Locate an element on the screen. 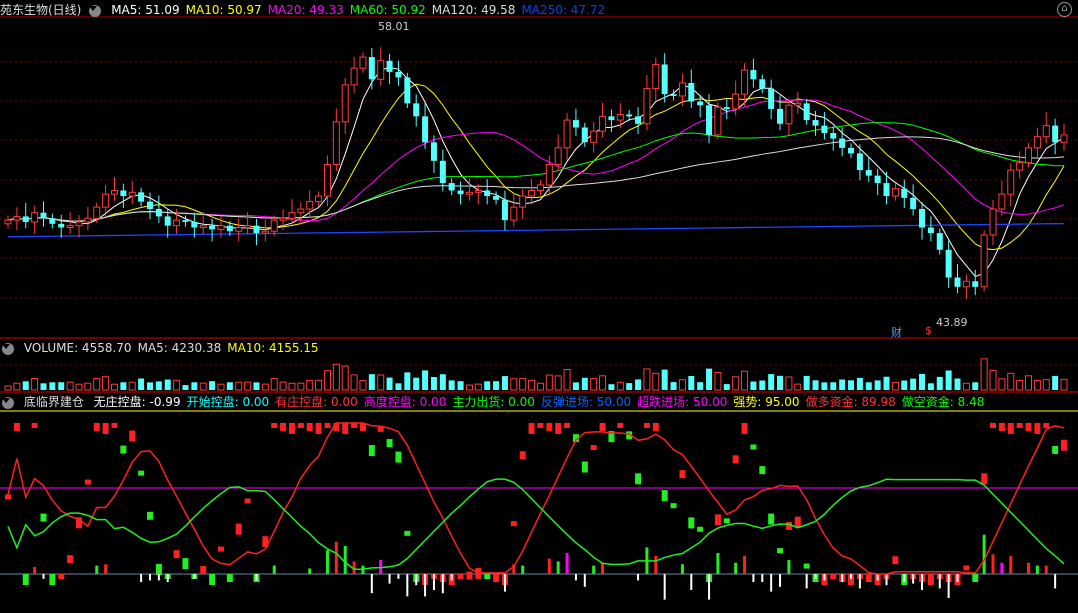 This screenshot has width=1078, height=613. collapse-icon is located at coordinates (95, 10).